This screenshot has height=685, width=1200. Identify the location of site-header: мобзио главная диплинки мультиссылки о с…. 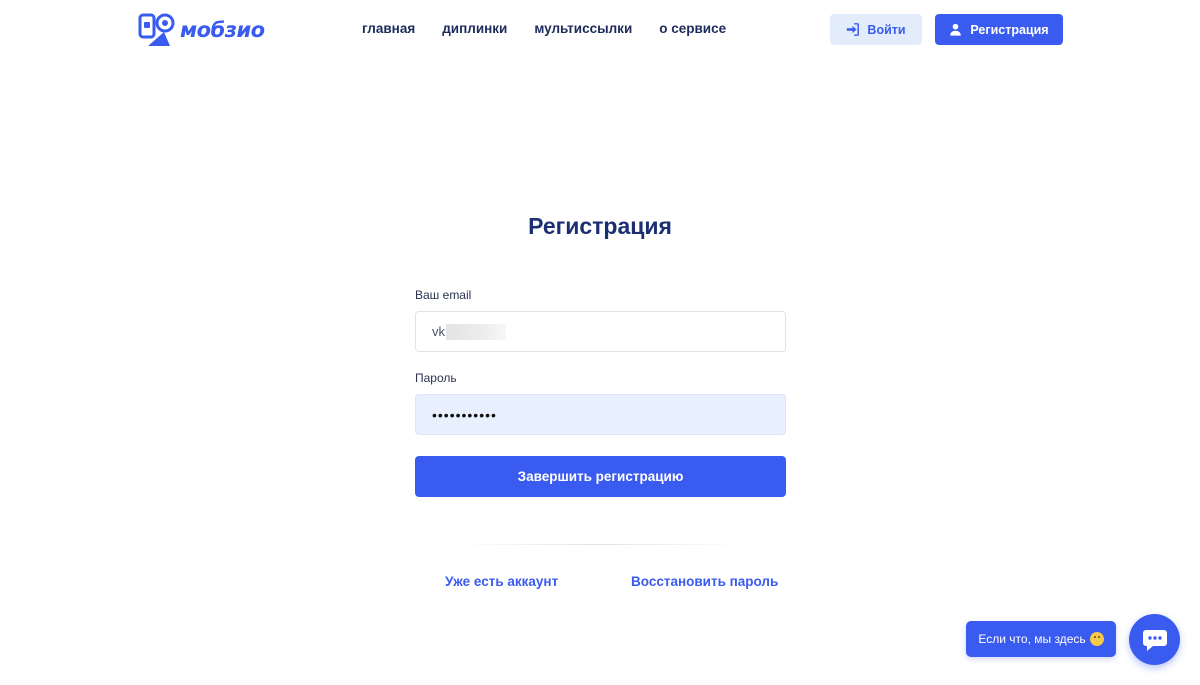
(600, 30).